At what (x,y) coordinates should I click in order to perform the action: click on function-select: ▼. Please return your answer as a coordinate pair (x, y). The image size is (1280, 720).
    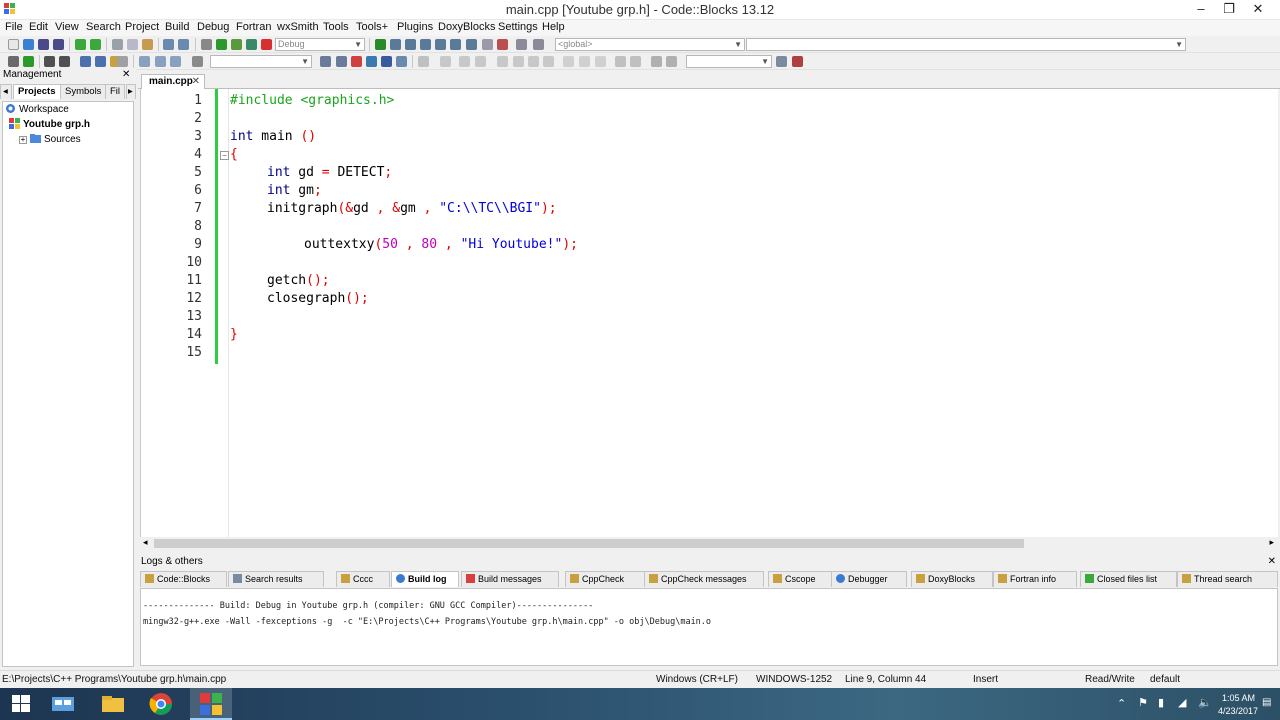
    Looking at the image, I should click on (966, 44).